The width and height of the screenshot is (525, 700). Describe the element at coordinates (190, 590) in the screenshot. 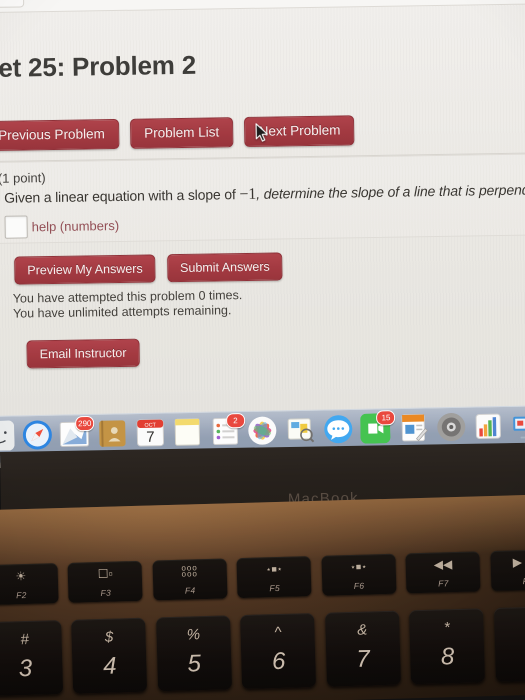

I see `key-f4-label: F4` at that location.